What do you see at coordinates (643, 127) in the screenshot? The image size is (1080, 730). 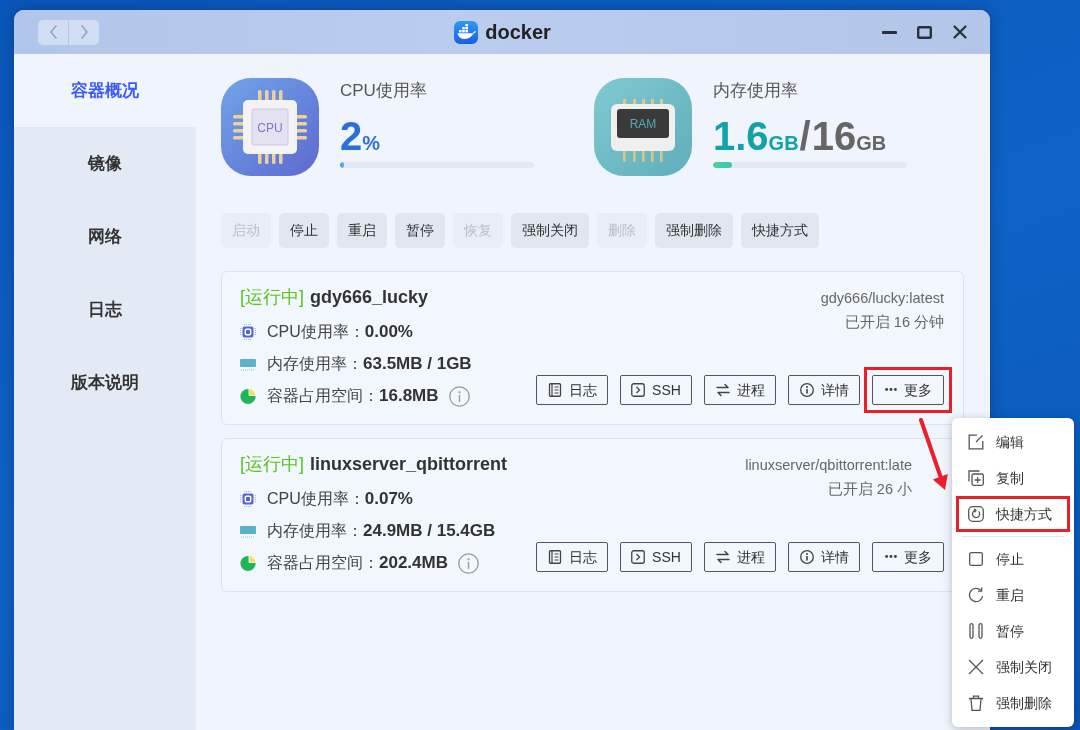 I see `memory-module-icon: RAM` at bounding box center [643, 127].